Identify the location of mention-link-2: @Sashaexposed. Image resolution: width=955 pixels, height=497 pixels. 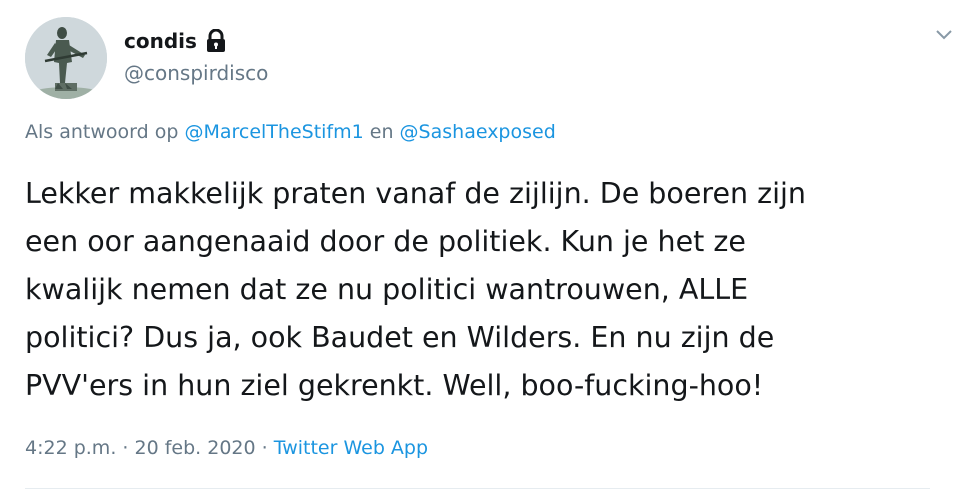
(478, 132).